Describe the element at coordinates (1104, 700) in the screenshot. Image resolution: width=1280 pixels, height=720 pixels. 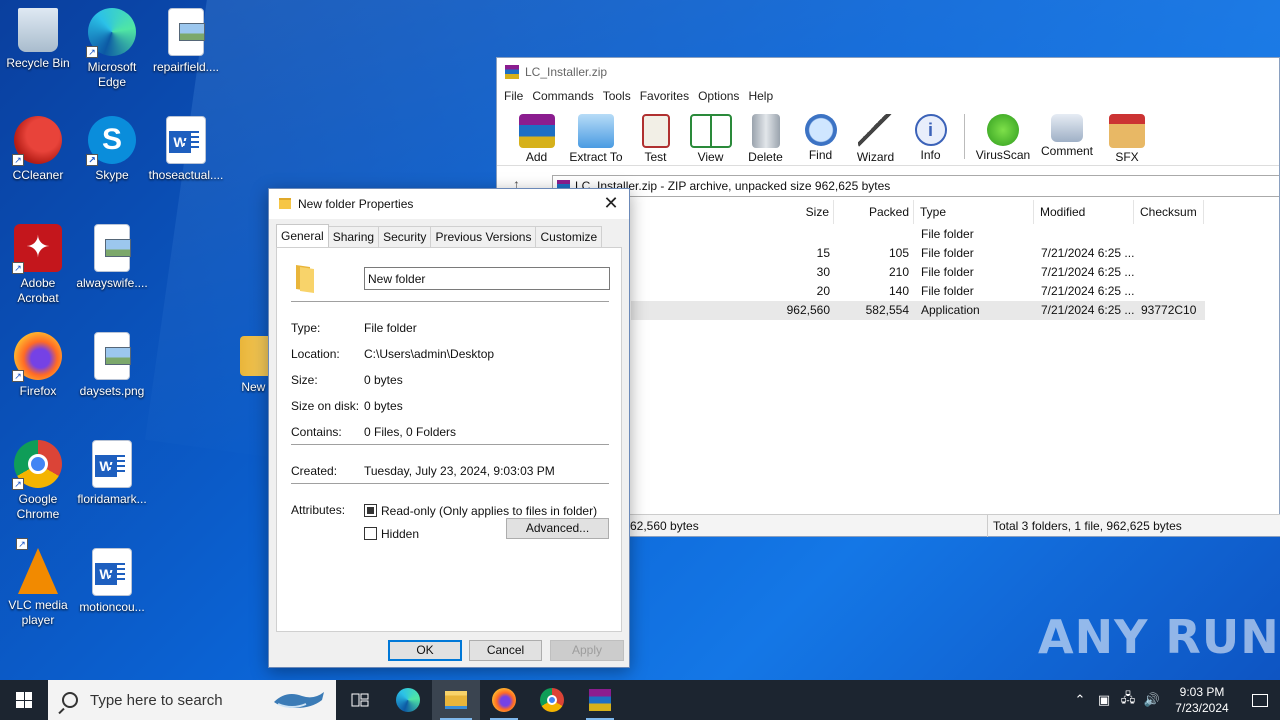
I see `device-icon: ▣` at that location.